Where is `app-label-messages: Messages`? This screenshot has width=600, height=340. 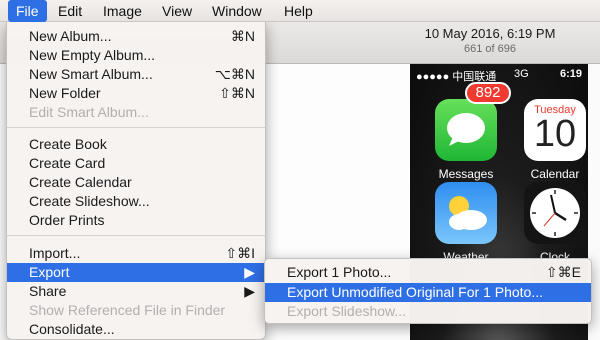
app-label-messages: Messages is located at coordinates (466, 174).